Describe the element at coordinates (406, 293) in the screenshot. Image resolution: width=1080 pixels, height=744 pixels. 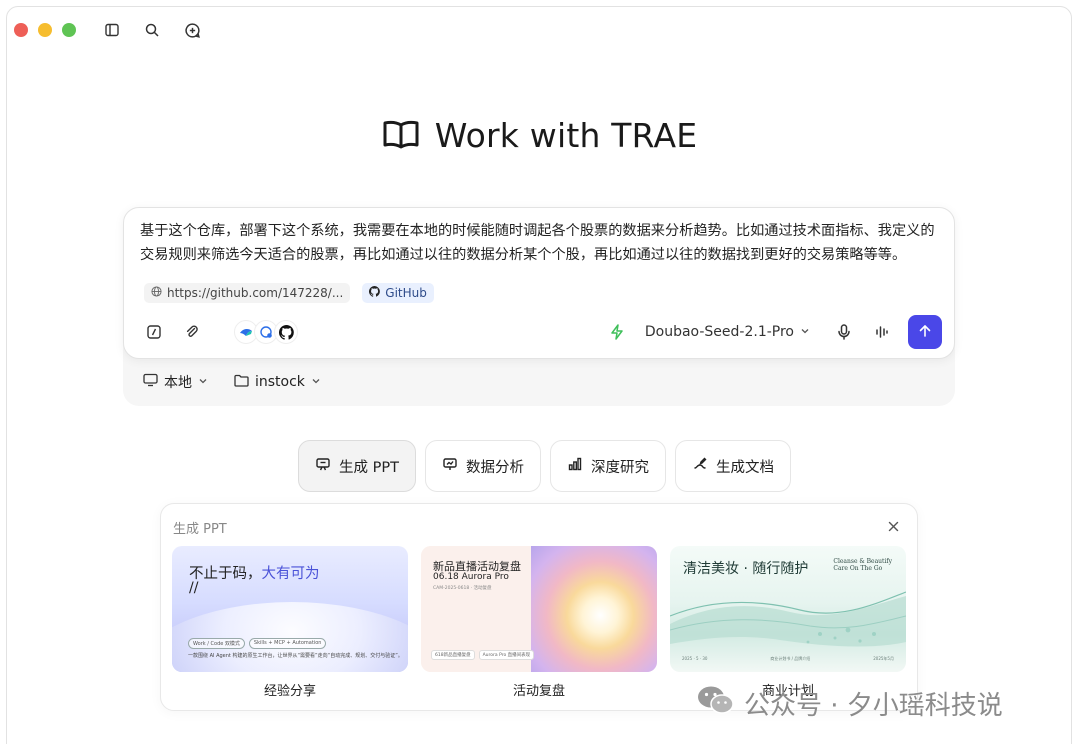
I see `github-chip-label: GitHub` at that location.